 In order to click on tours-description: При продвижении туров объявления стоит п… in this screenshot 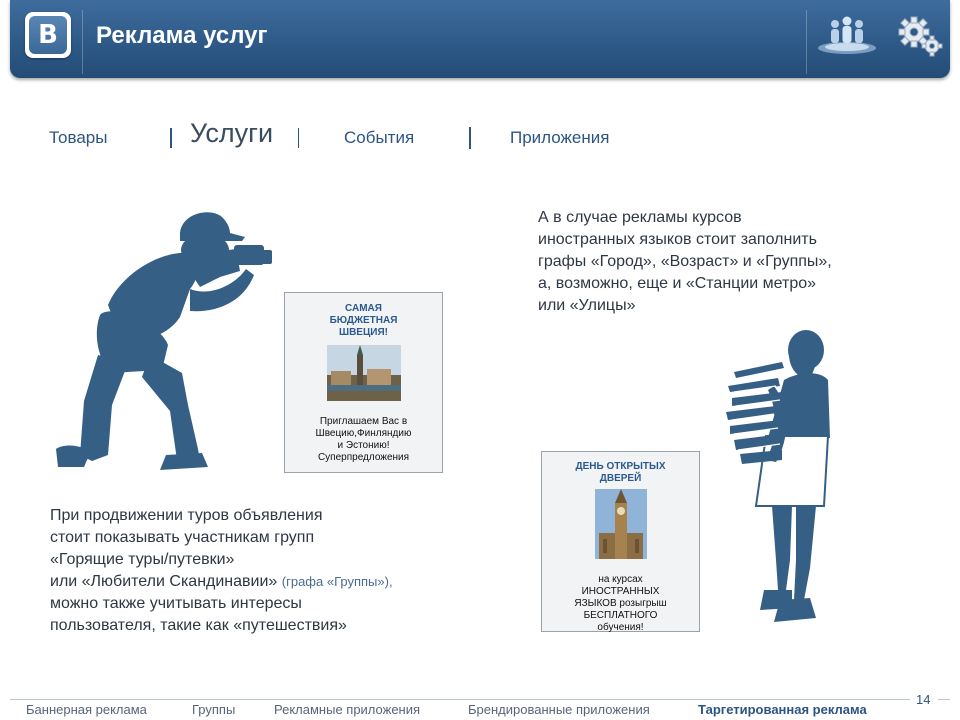, I will do `click(265, 571)`.